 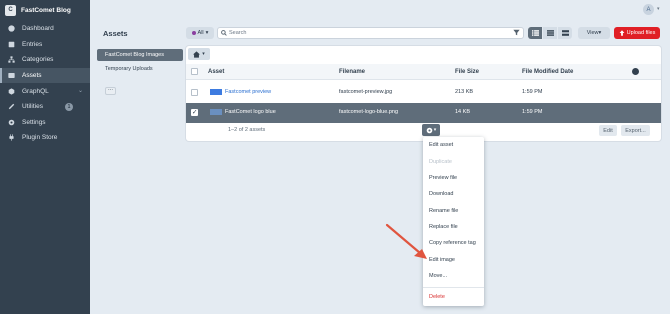 What do you see at coordinates (622, 33) in the screenshot?
I see `upload-icon` at bounding box center [622, 33].